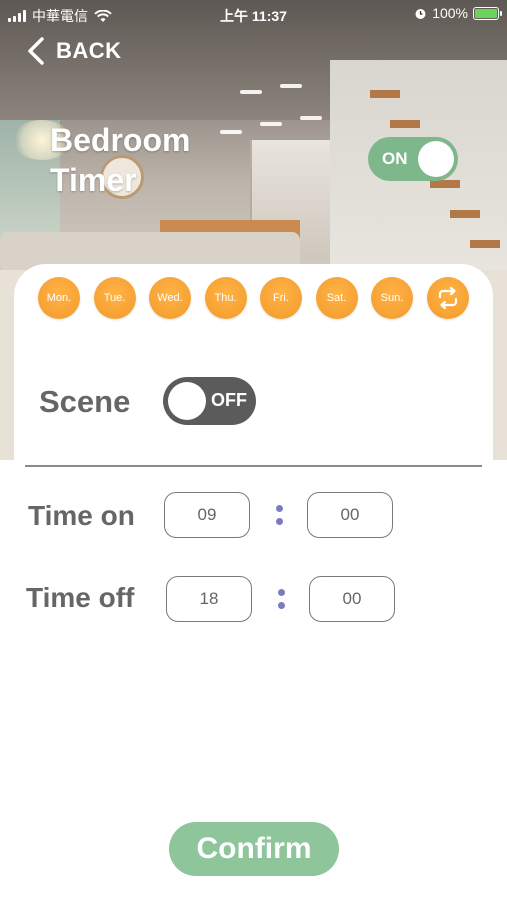 The image size is (507, 900). What do you see at coordinates (253, 298) in the screenshot?
I see `weekday-selector: Mon. Tue. Wed. Thu. Fri. Sat. Sun.` at bounding box center [253, 298].